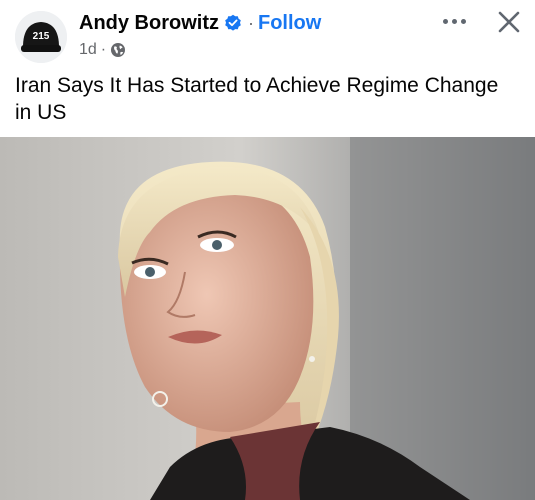 The height and width of the screenshot is (500, 535). Describe the element at coordinates (88, 50) in the screenshot. I see `post-age: 1d` at that location.